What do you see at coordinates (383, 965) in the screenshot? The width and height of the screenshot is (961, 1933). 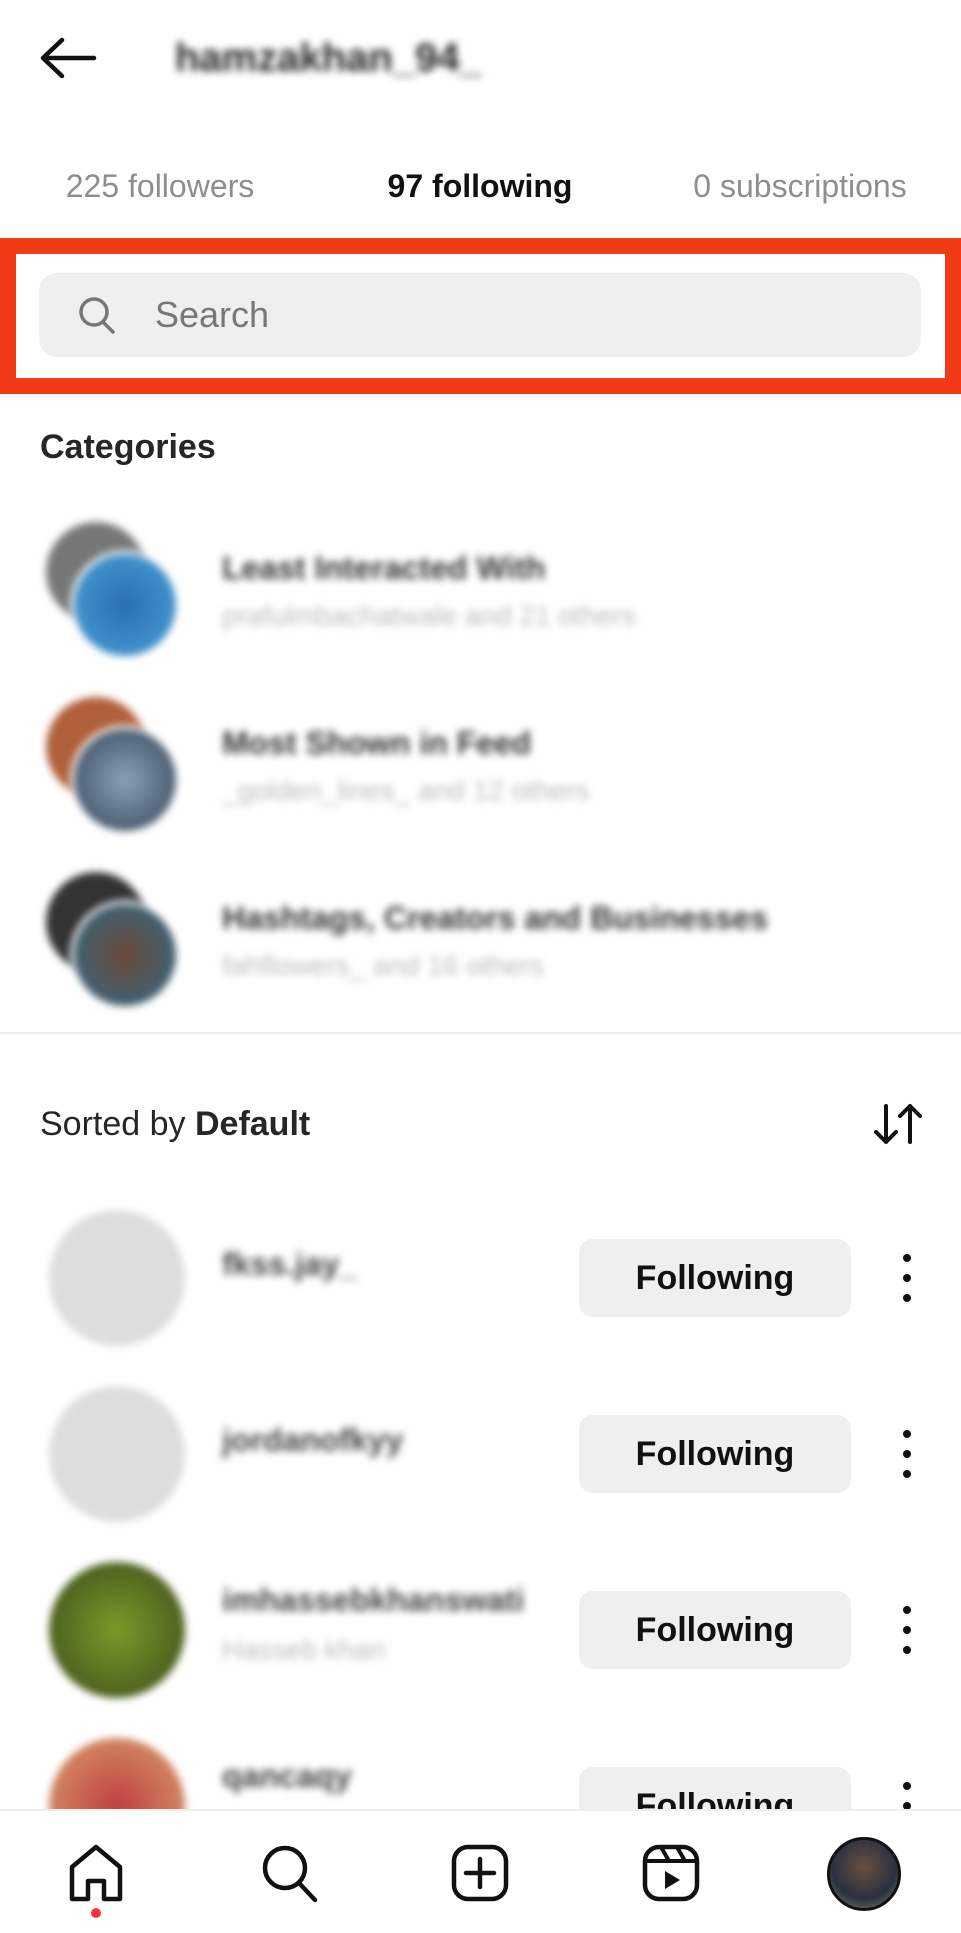 I see `category-subtitle: fahflowers_ and 16 others` at bounding box center [383, 965].